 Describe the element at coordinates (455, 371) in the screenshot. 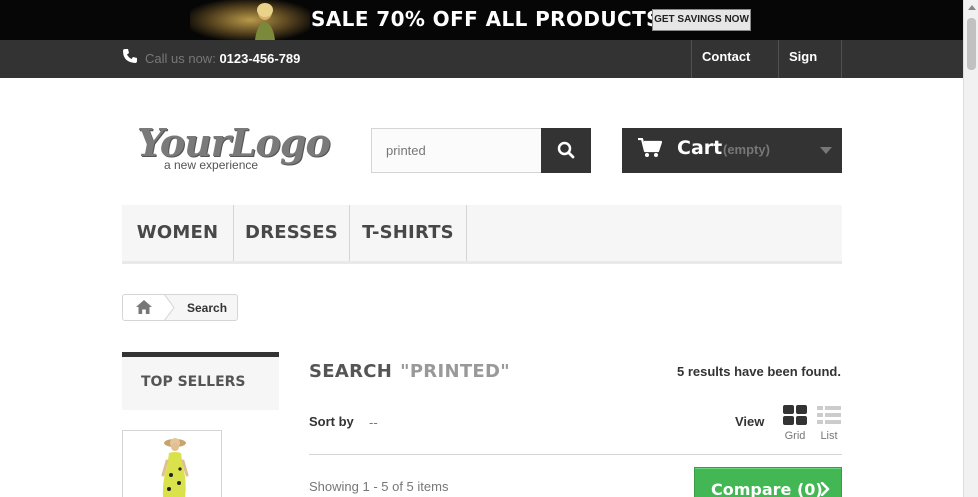

I see `search-term: "PRINTED"` at that location.